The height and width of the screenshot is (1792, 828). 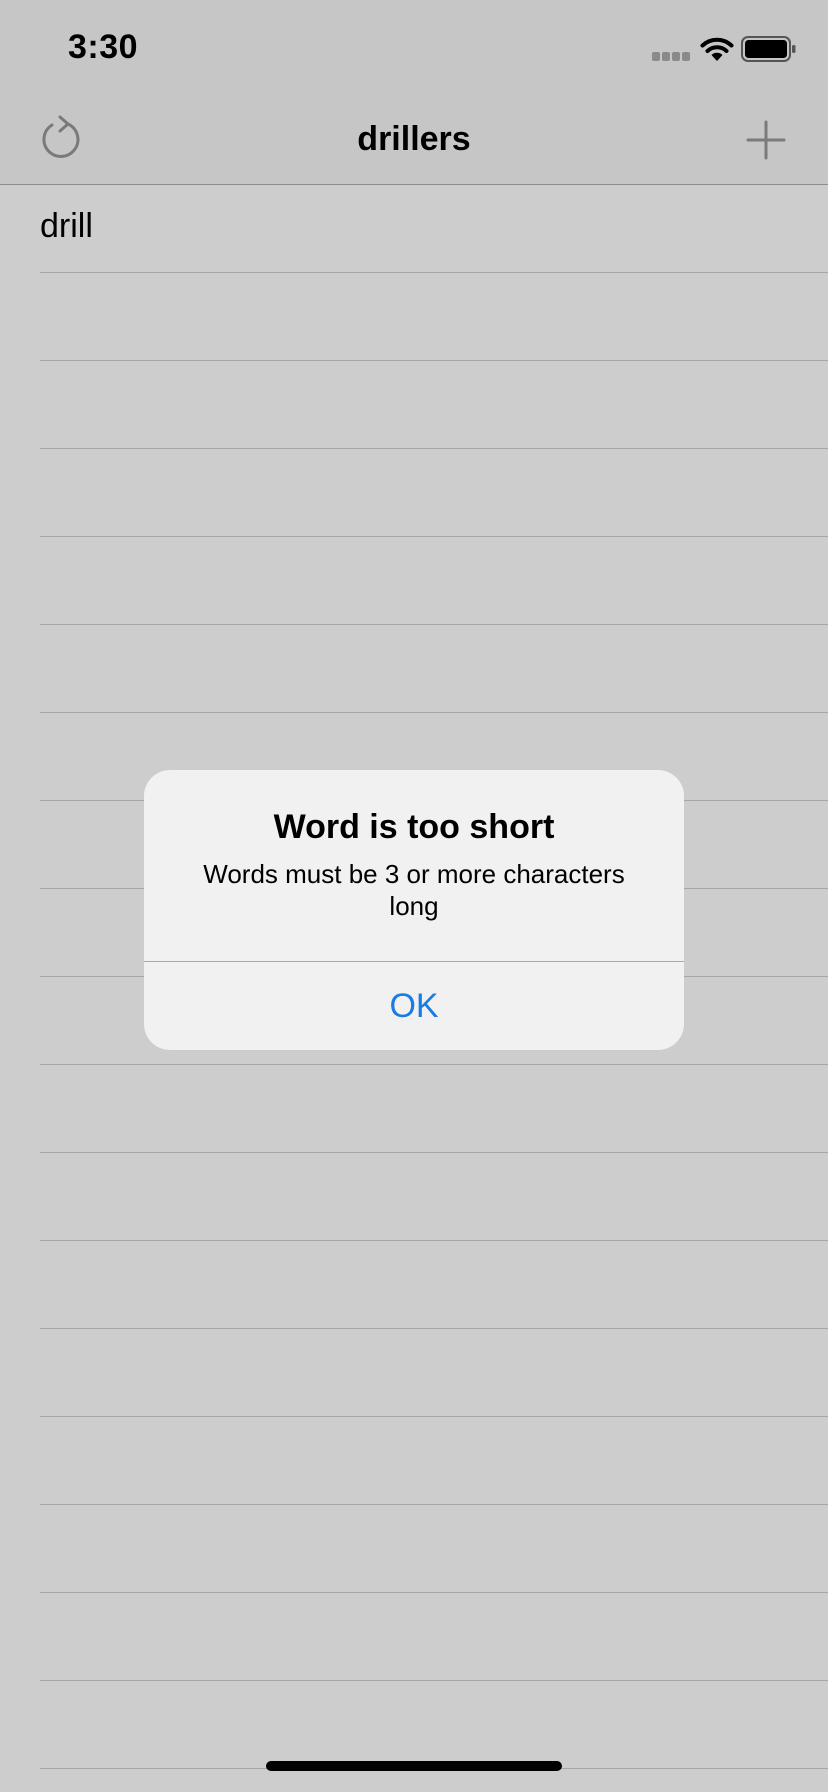 I want to click on list-item: drill, so click(x=434, y=229).